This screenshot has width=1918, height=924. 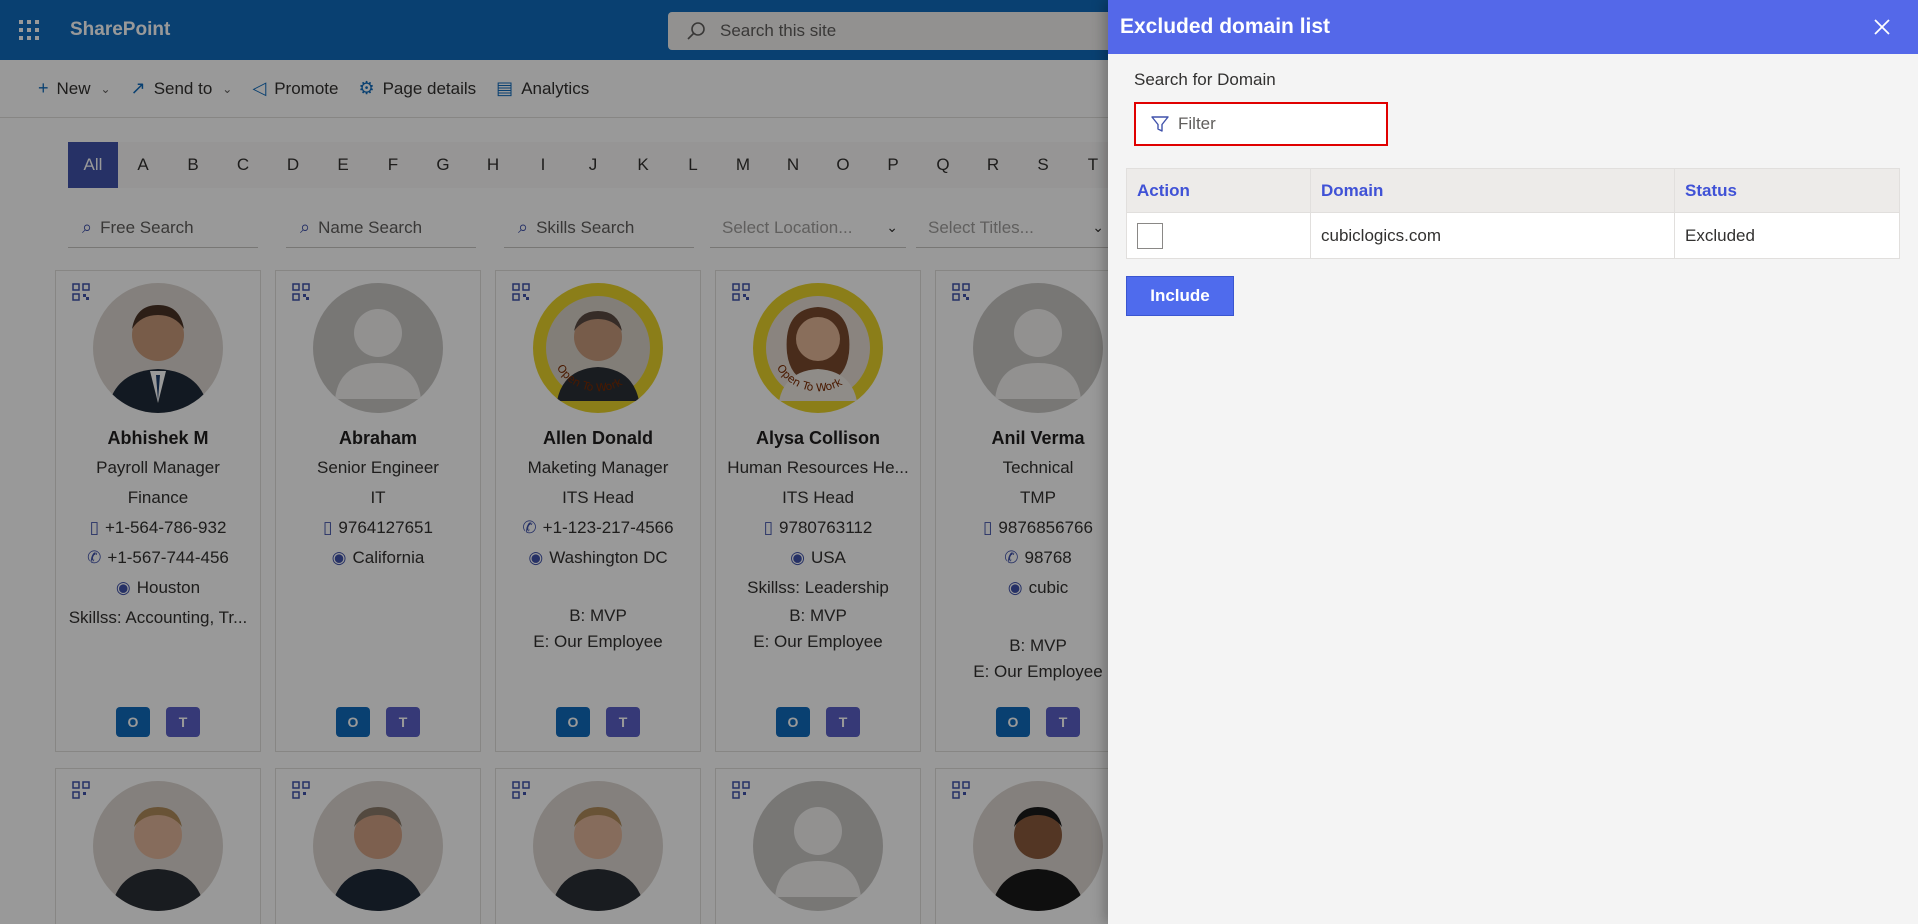 I want to click on panel-header: Excluded domain list, so click(x=1513, y=27).